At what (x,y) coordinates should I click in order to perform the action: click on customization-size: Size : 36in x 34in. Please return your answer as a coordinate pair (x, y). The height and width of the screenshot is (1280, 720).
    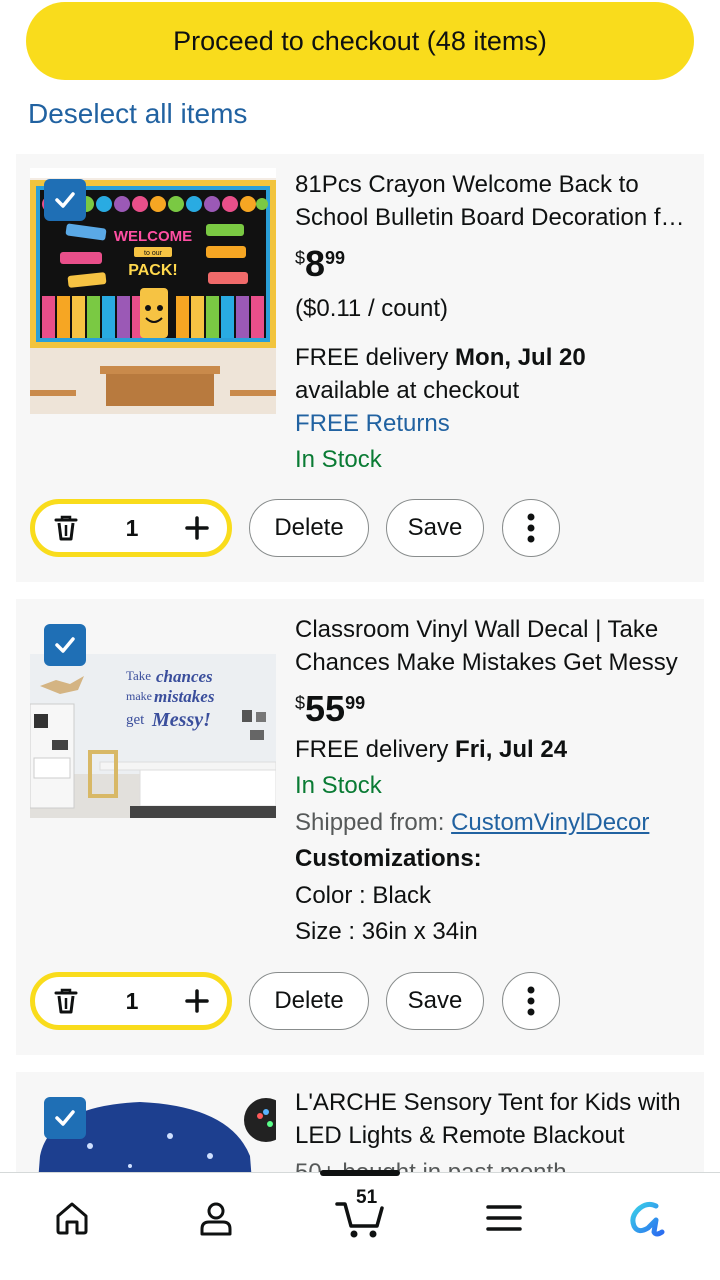
    Looking at the image, I should click on (386, 931).